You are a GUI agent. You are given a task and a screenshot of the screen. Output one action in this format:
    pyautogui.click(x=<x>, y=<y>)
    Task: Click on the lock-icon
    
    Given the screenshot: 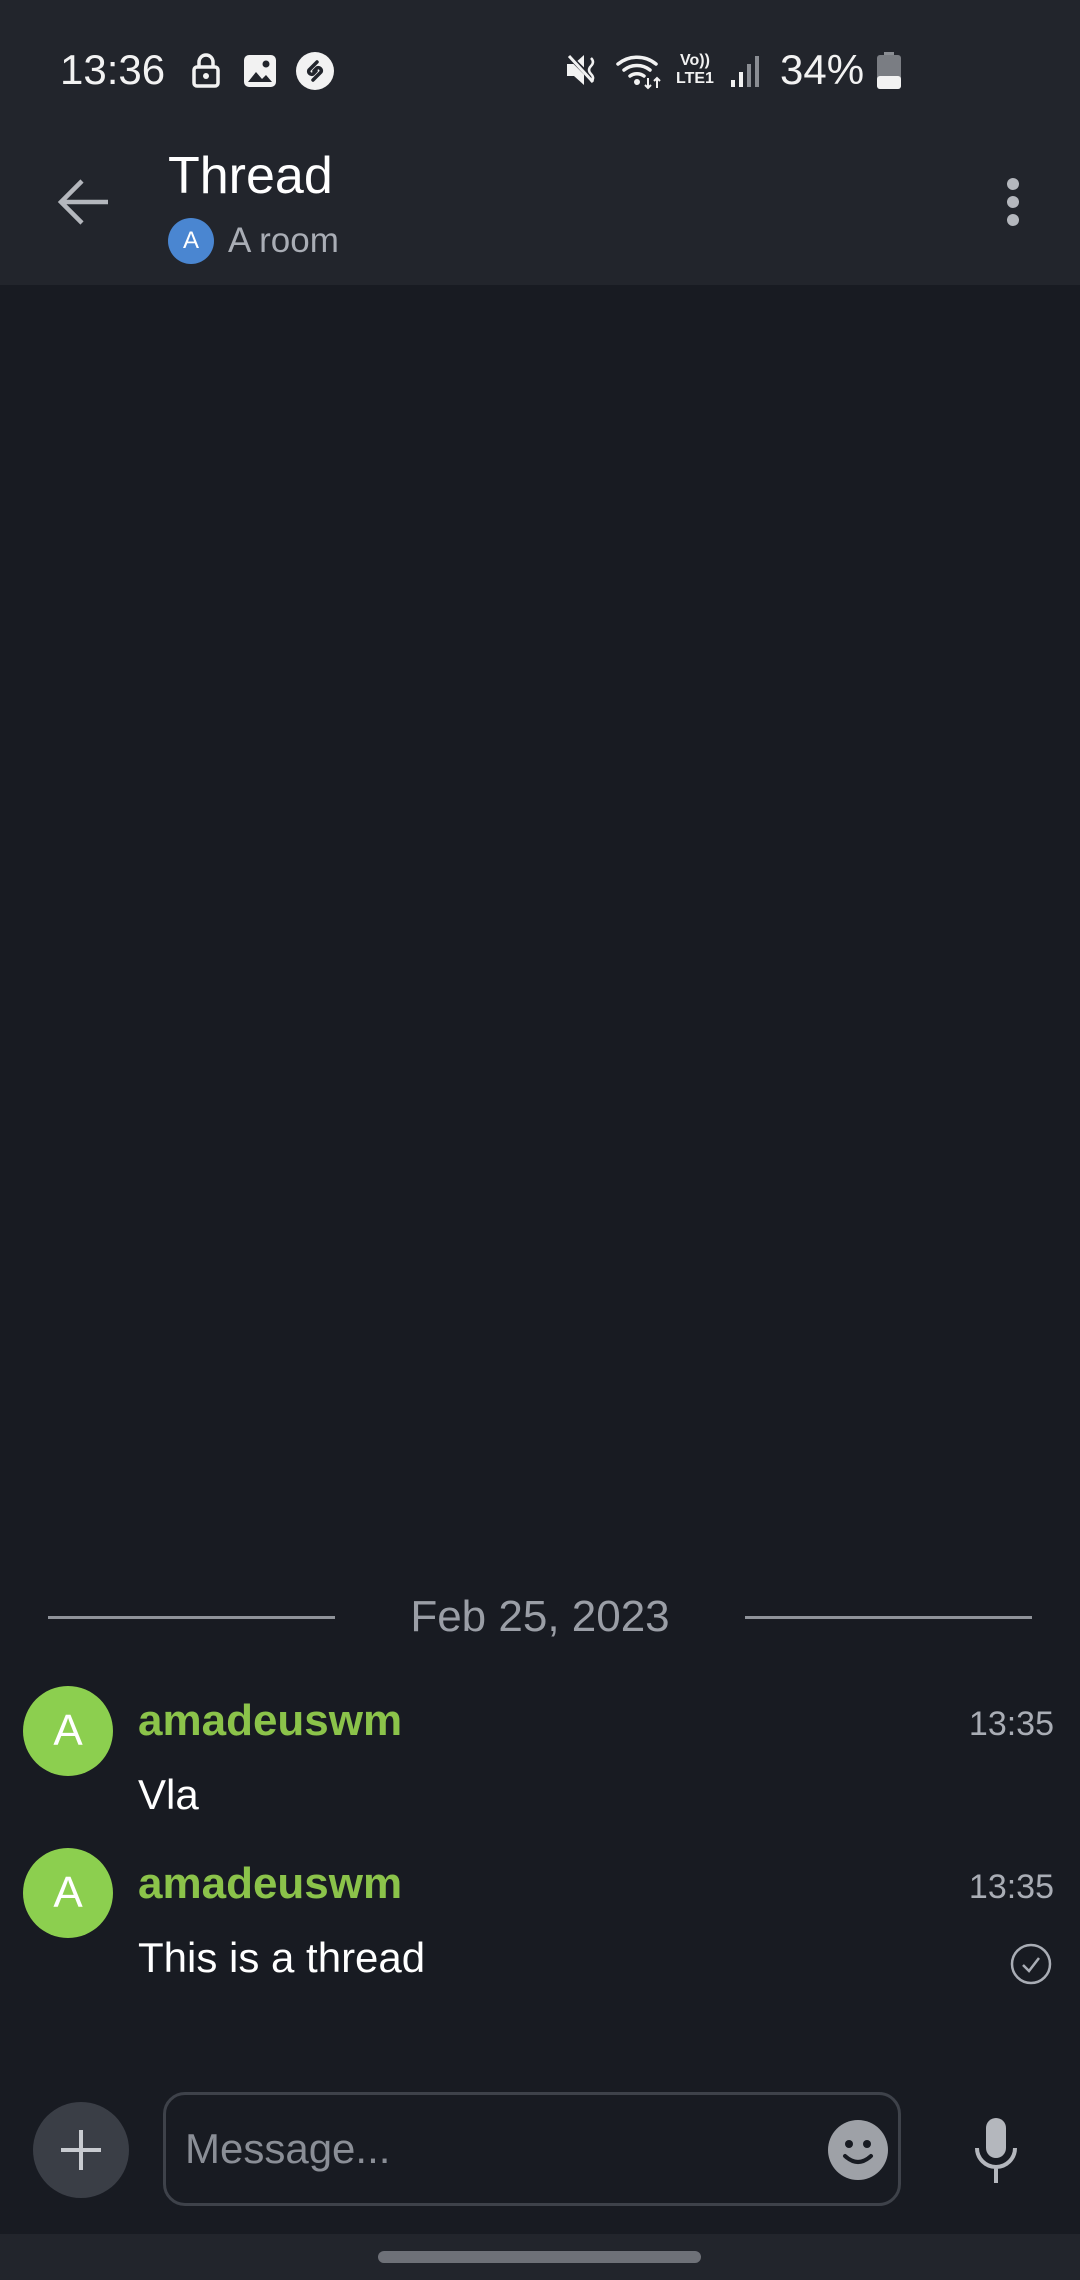 What is the action you would take?
    pyautogui.click(x=206, y=70)
    